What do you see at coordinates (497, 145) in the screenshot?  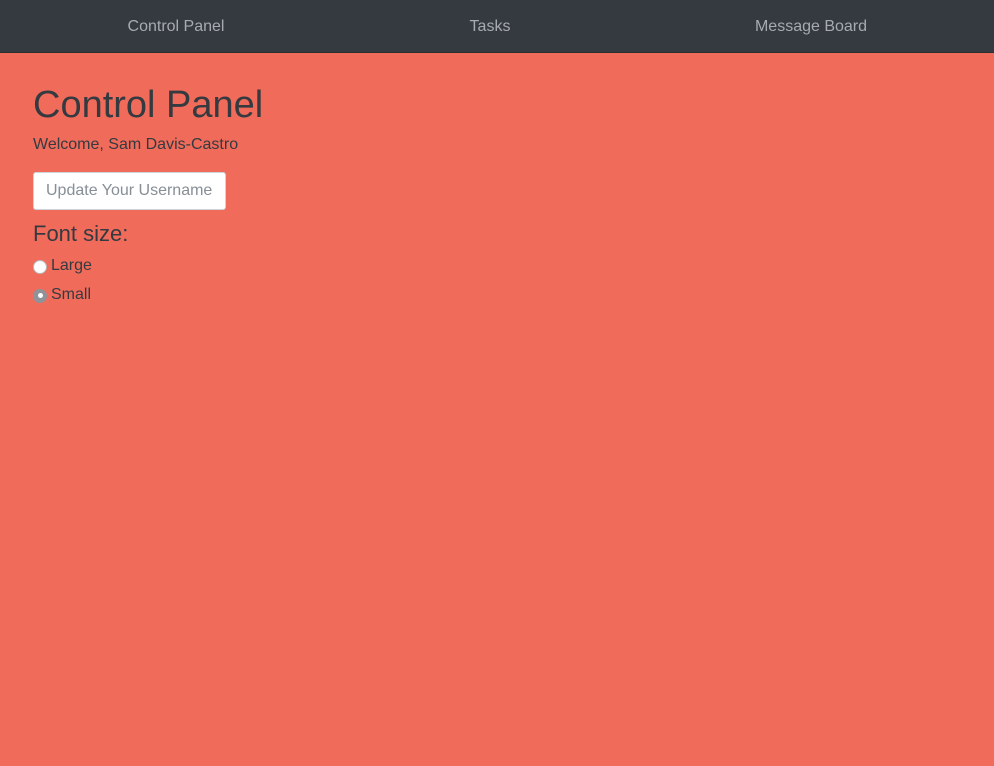 I see `welcome-message: Welcome, Sam Davis-Castro` at bounding box center [497, 145].